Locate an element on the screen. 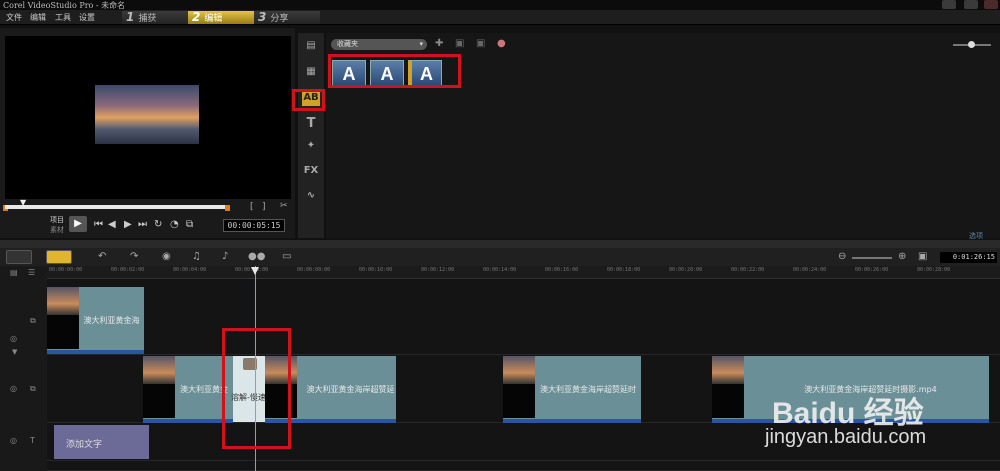  ruler-label: 00:00:24:00 is located at coordinates (810, 270).